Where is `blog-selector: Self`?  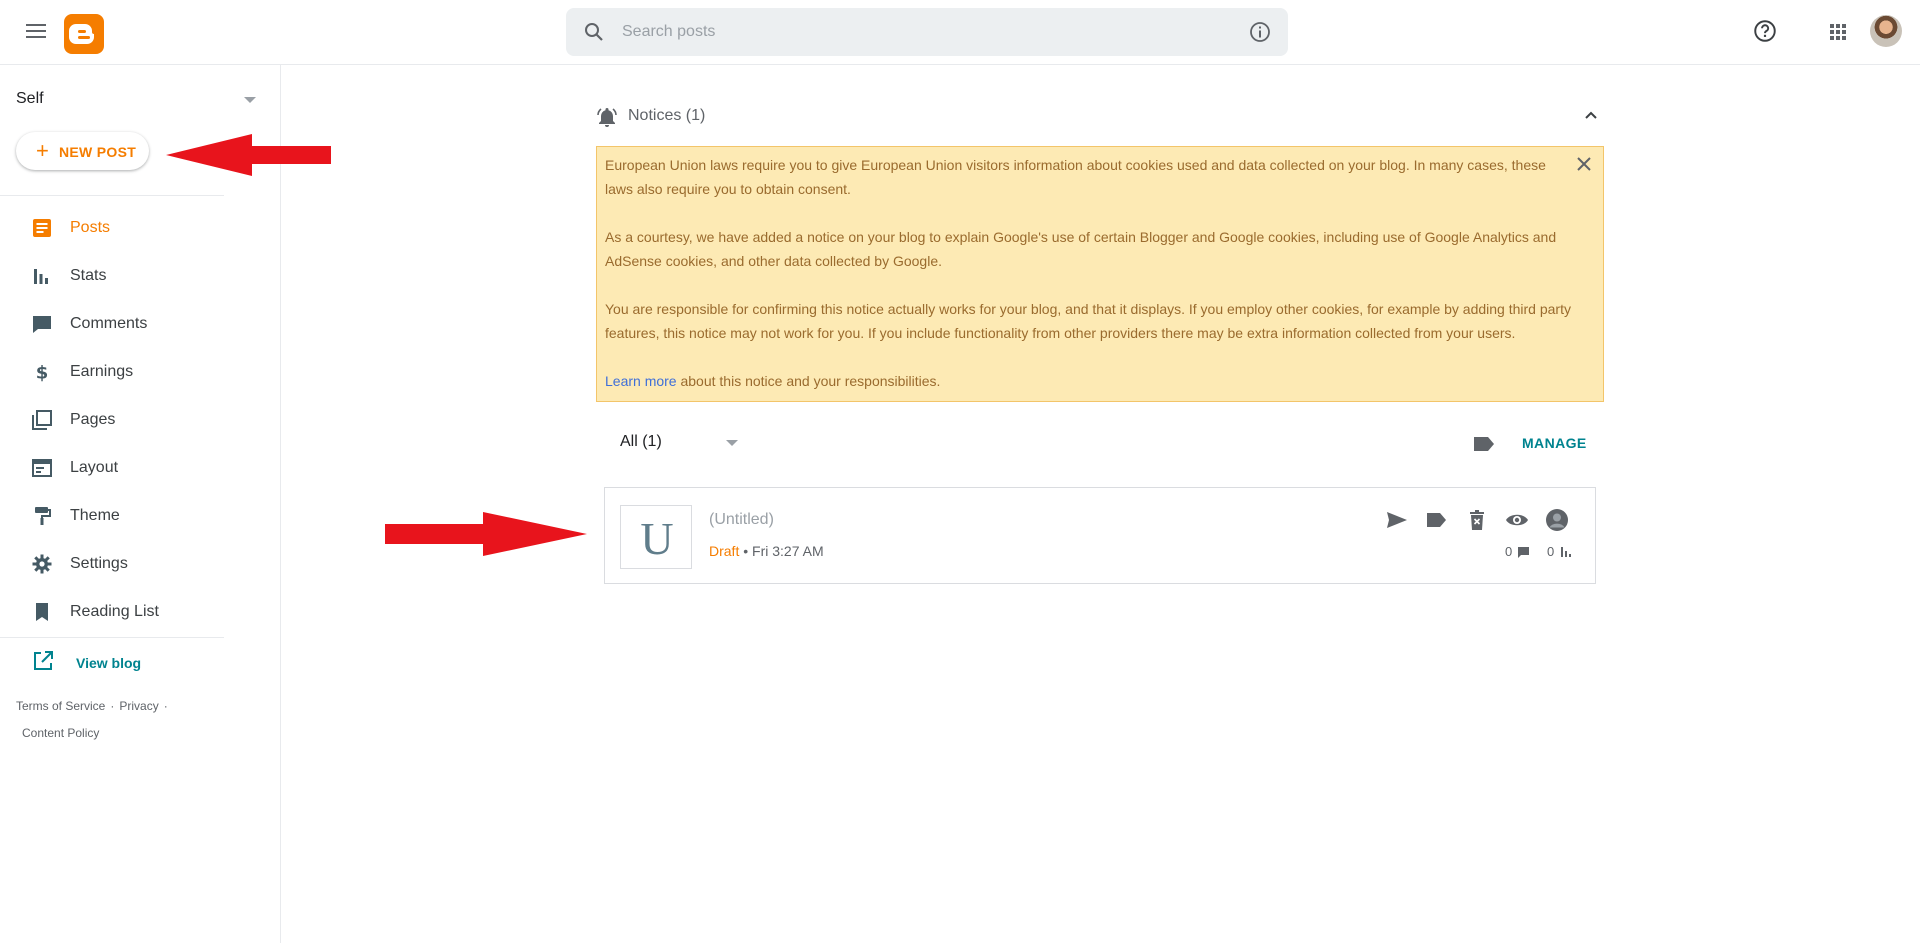
blog-selector: Self is located at coordinates (136, 99).